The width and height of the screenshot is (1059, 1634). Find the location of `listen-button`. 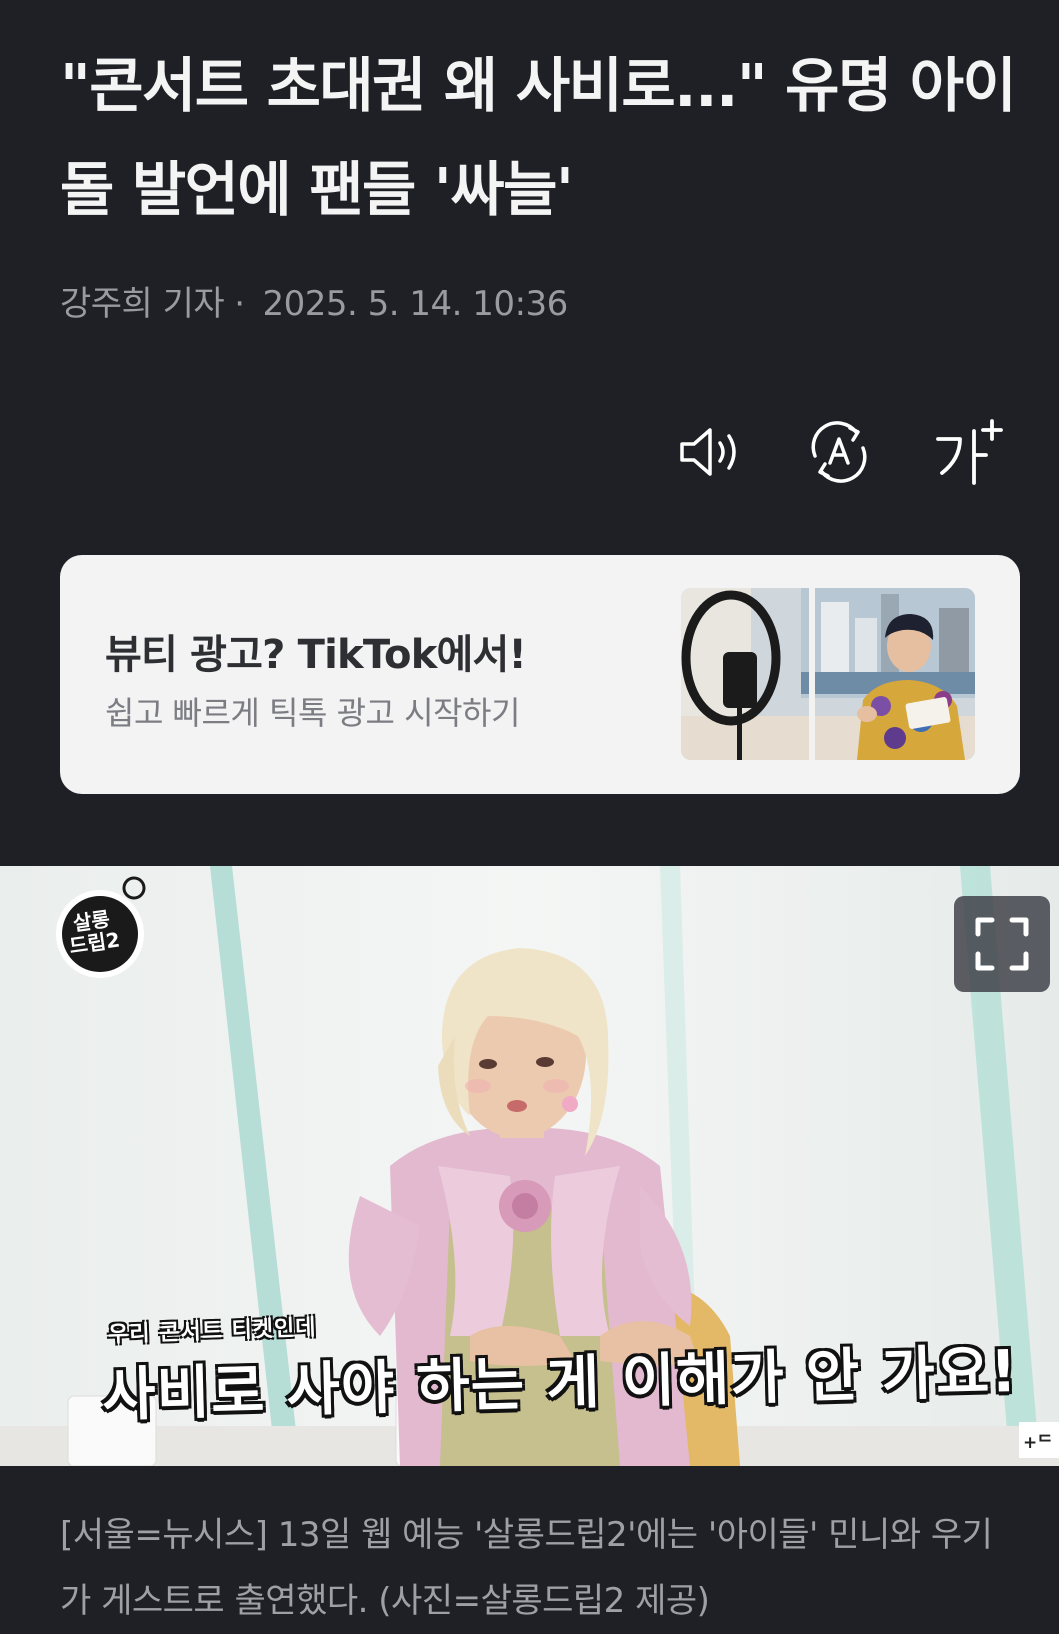

listen-button is located at coordinates (711, 452).